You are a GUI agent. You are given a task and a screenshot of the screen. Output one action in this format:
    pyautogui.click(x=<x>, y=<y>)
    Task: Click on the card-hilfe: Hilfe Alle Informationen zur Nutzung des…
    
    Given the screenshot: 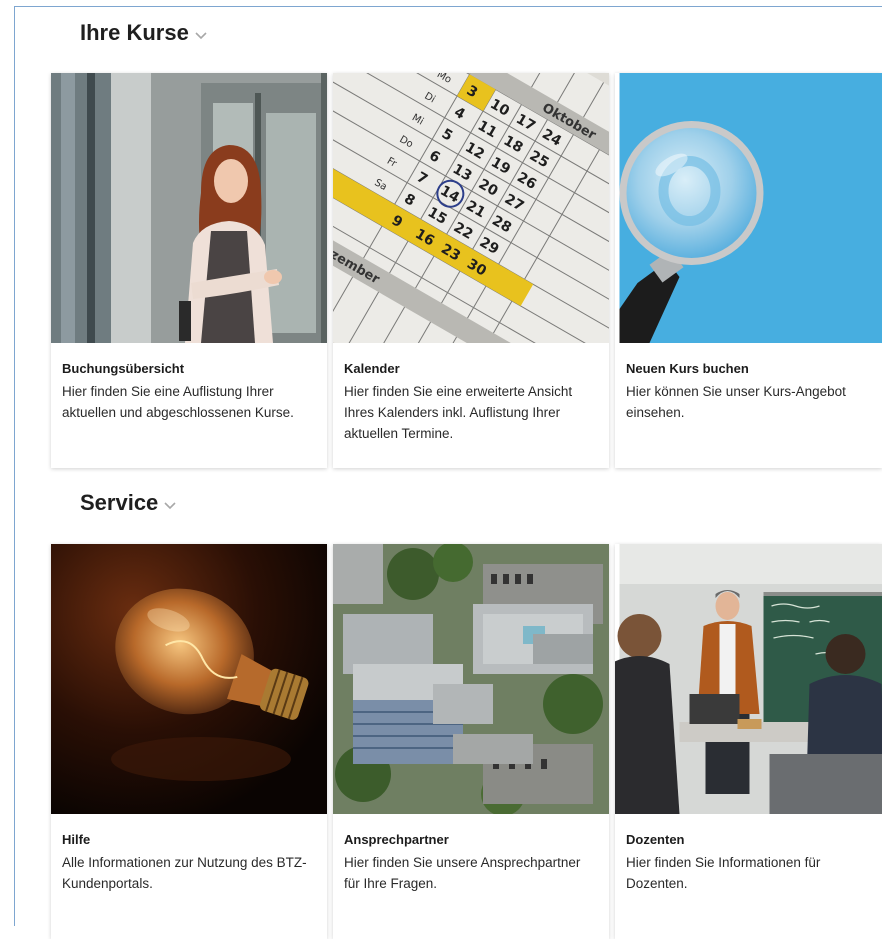 What is the action you would take?
    pyautogui.click(x=189, y=741)
    